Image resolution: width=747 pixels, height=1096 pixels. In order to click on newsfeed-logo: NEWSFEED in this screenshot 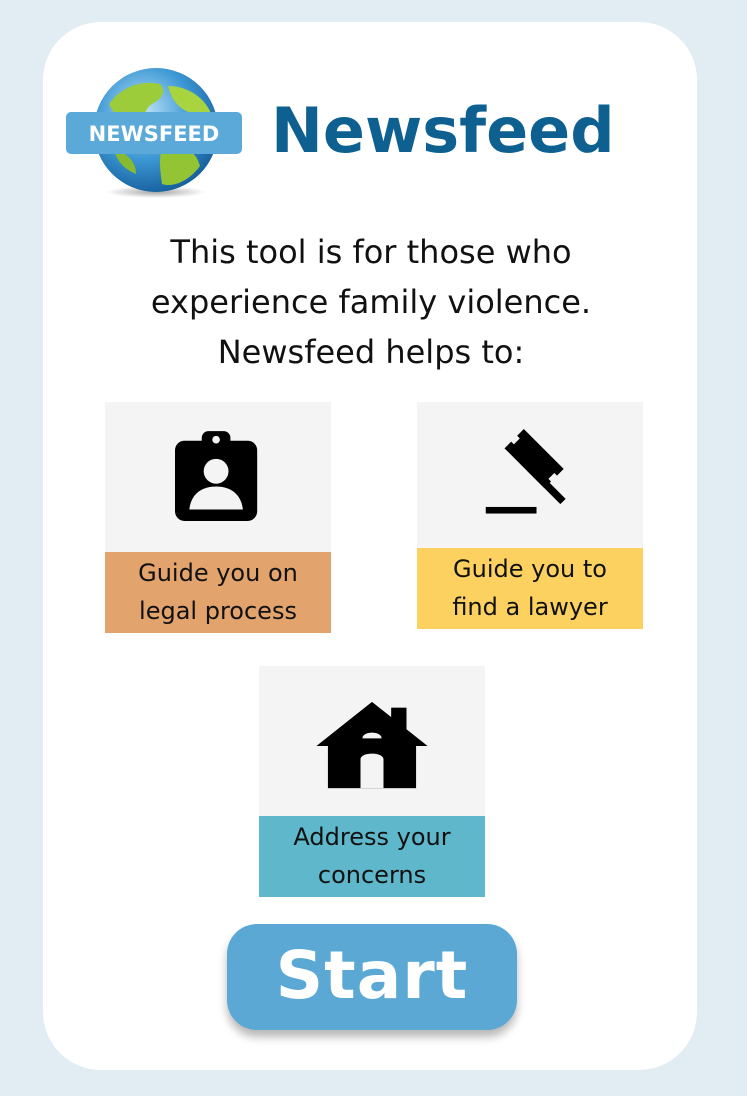, I will do `click(154, 131)`.